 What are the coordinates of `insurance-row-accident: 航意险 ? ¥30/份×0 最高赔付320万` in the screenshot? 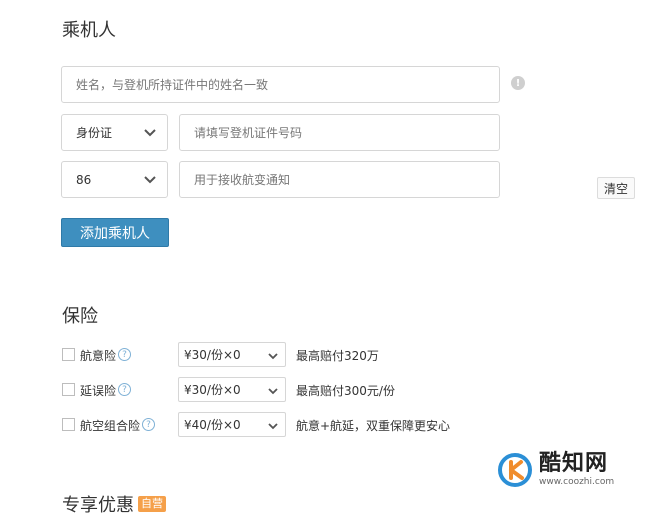 It's located at (271, 355).